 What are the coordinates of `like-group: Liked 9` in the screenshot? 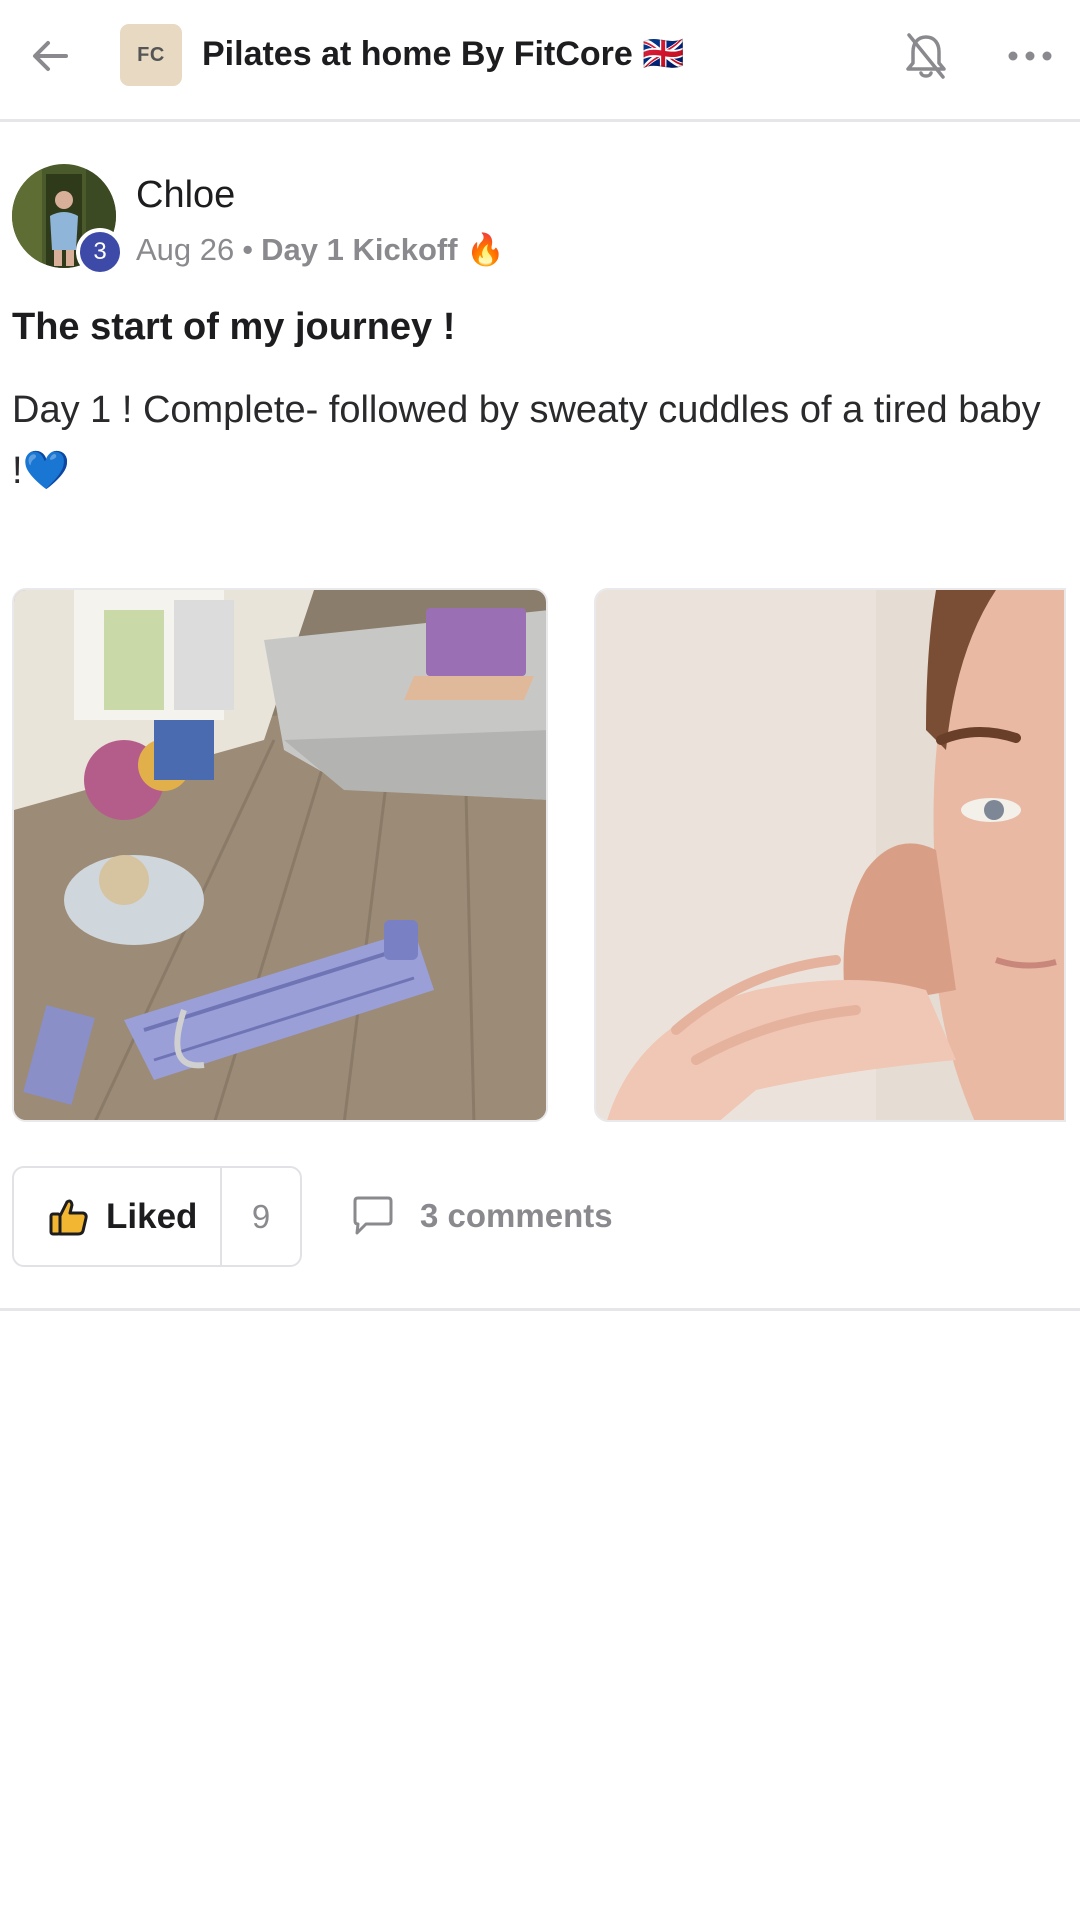 It's located at (157, 1216).